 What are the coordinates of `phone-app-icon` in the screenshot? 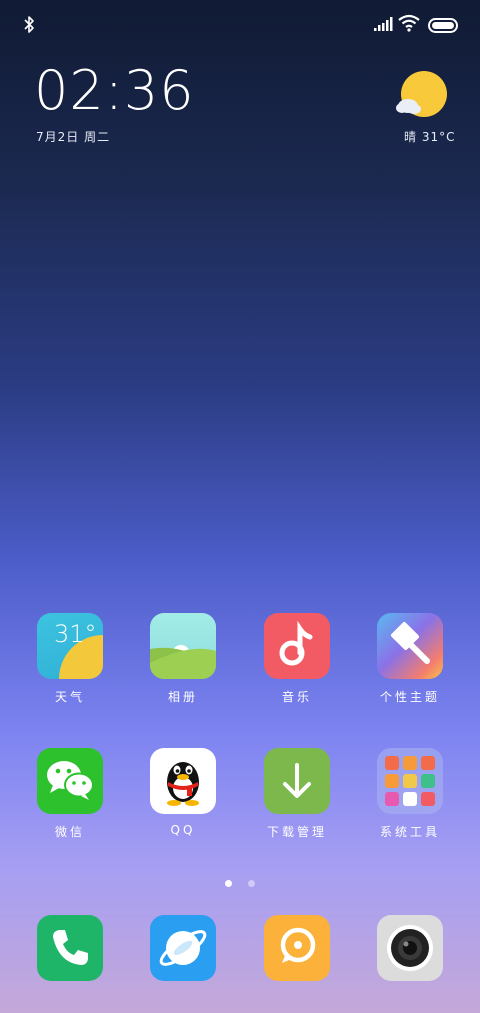 It's located at (70, 948).